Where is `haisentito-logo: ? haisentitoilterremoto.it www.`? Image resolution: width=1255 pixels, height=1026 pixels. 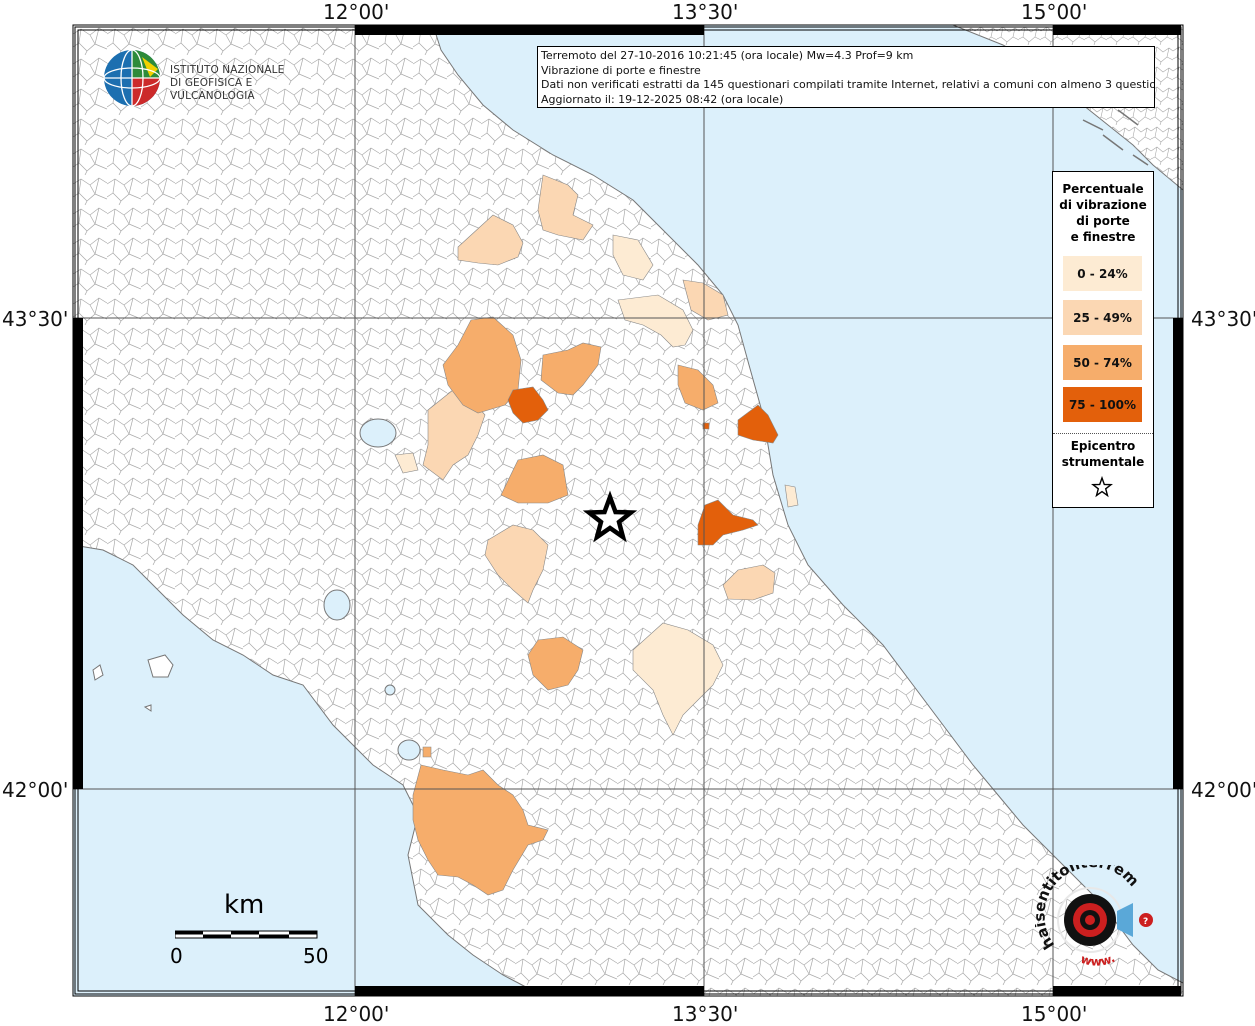 haisentito-logo: ? haisentitoilterremoto.it www. is located at coordinates (1102, 913).